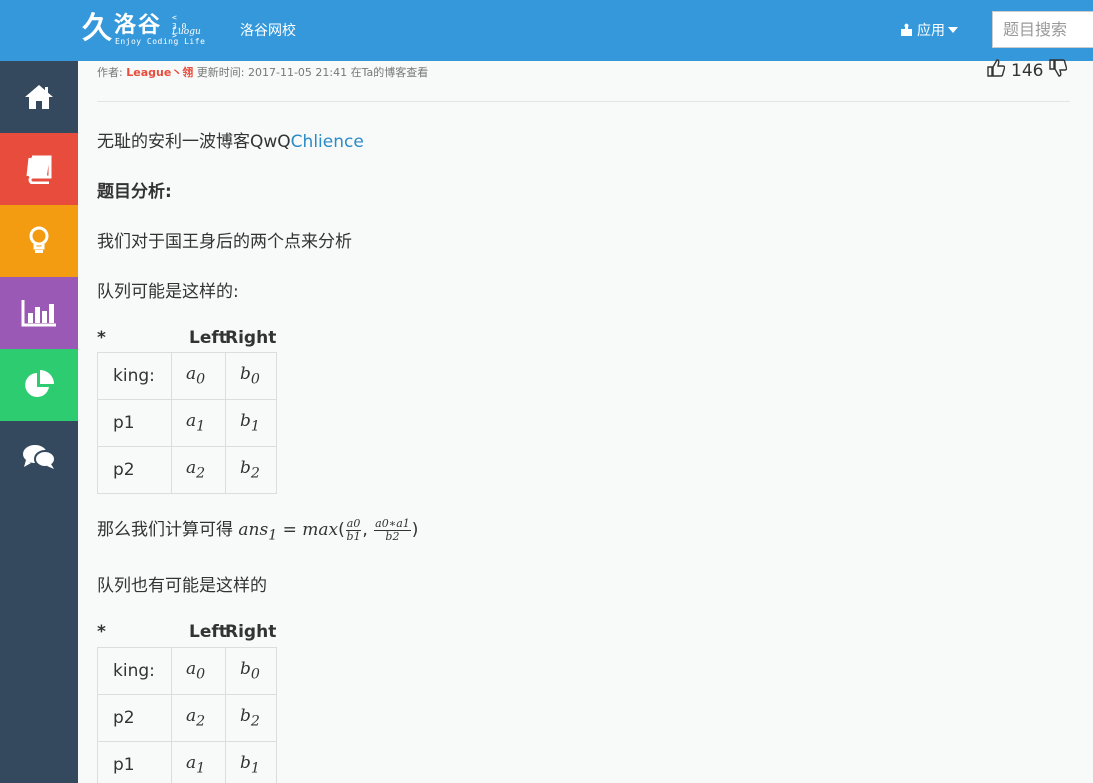 This screenshot has height=783, width=1093. What do you see at coordinates (907, 30) in the screenshot?
I see `puzzle-icon` at bounding box center [907, 30].